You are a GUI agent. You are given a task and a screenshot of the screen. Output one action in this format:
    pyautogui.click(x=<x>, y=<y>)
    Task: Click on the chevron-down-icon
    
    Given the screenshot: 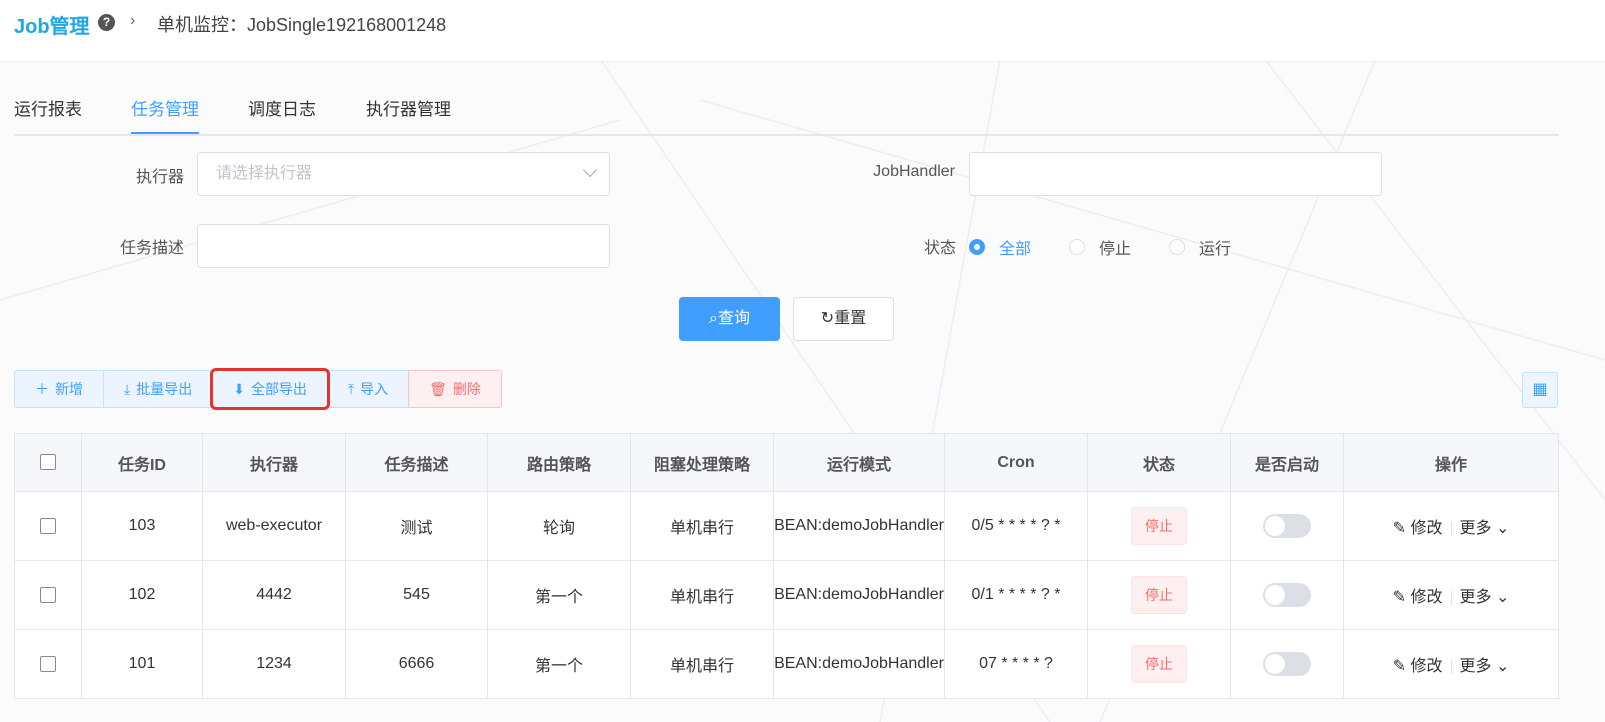 What is the action you would take?
    pyautogui.click(x=590, y=170)
    